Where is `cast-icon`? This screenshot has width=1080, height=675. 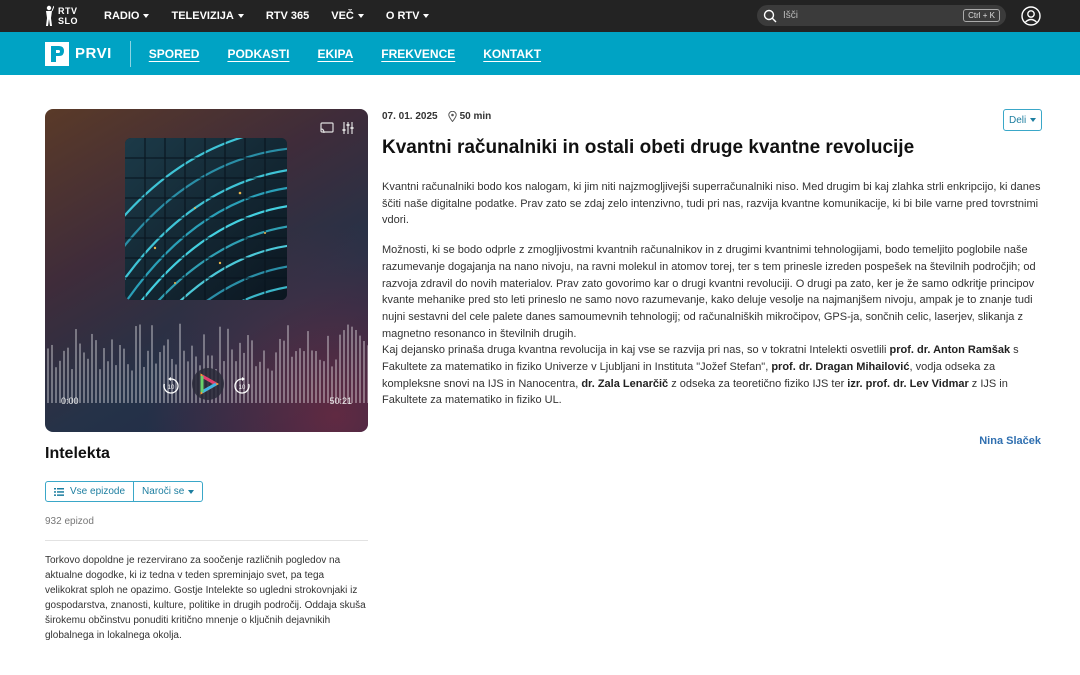
cast-icon is located at coordinates (327, 128).